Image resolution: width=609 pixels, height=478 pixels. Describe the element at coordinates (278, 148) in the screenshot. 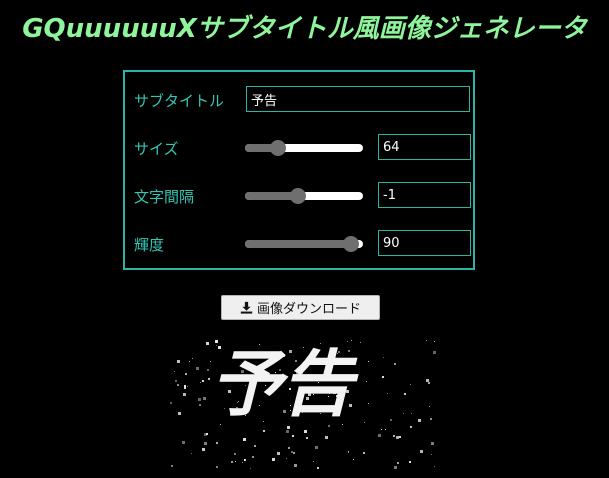

I see `size-slider-thumb` at that location.